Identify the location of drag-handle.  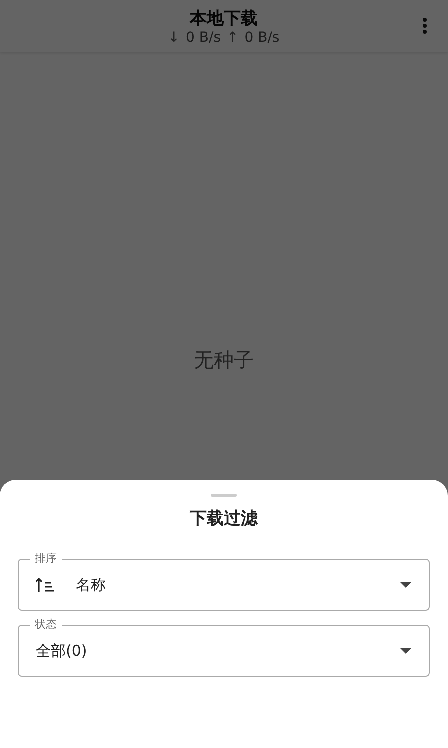
(224, 495).